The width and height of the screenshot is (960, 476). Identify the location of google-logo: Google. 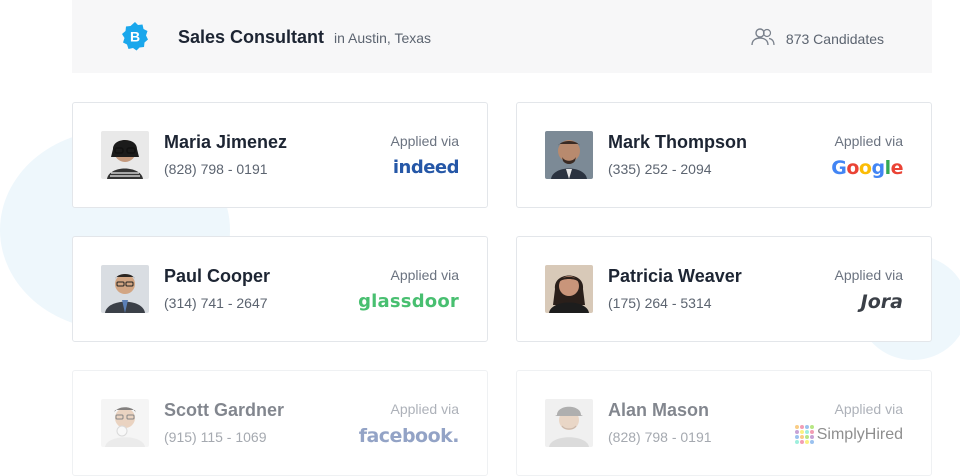
(867, 168).